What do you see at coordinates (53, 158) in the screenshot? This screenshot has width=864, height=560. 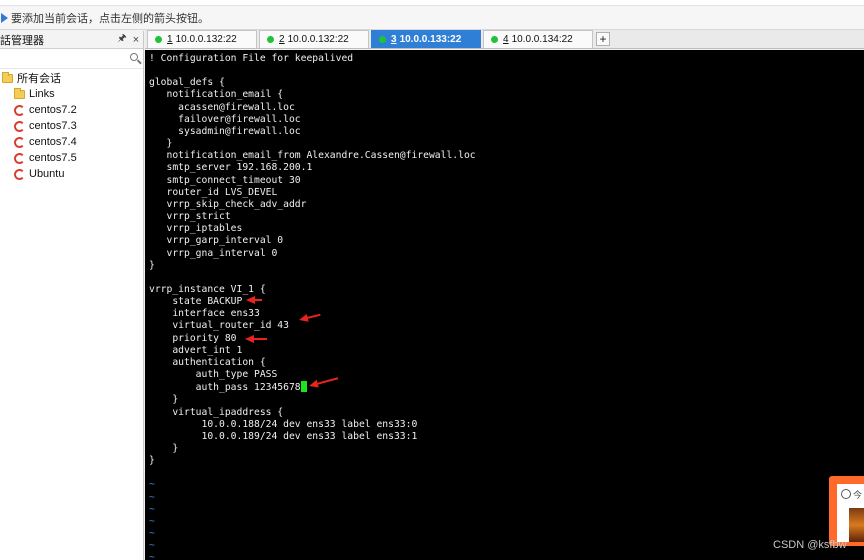 I see `tree-item-label: centos7.5` at bounding box center [53, 158].